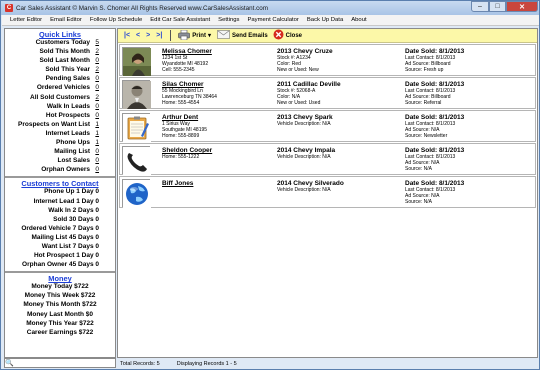 This screenshot has height=370, width=540. I want to click on quick-link-item: Sold Last Month 0, so click(60, 61).